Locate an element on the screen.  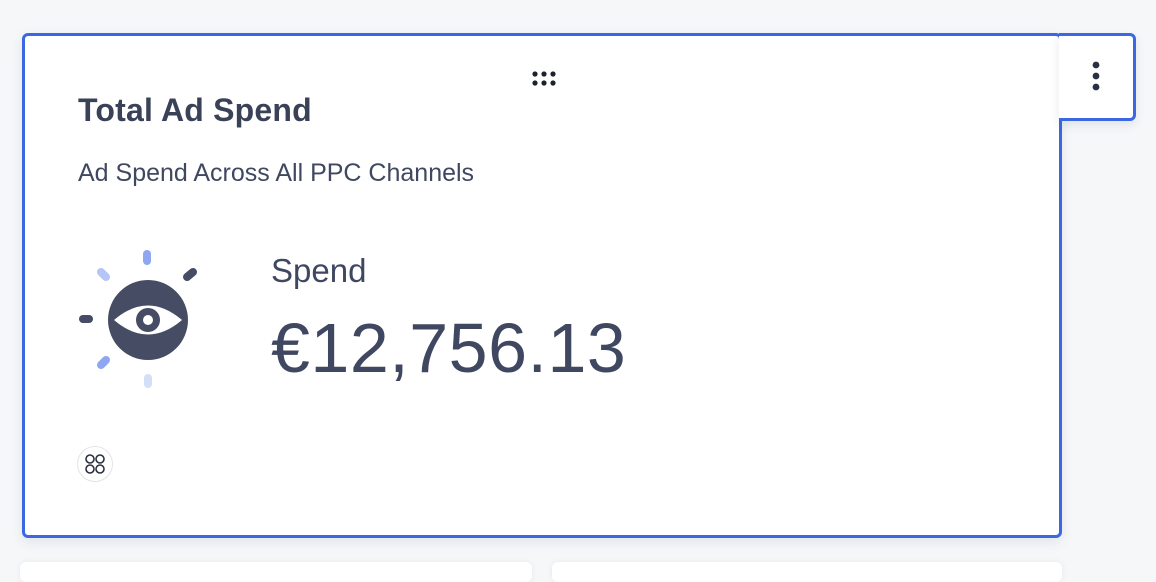
widget-menu-button is located at coordinates (1097, 77).